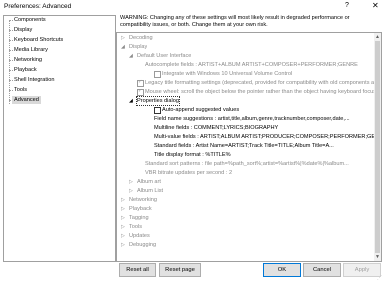 This screenshot has height=281, width=384. What do you see at coordinates (20, 90) in the screenshot?
I see `nav-item-tools: Tools` at bounding box center [20, 90].